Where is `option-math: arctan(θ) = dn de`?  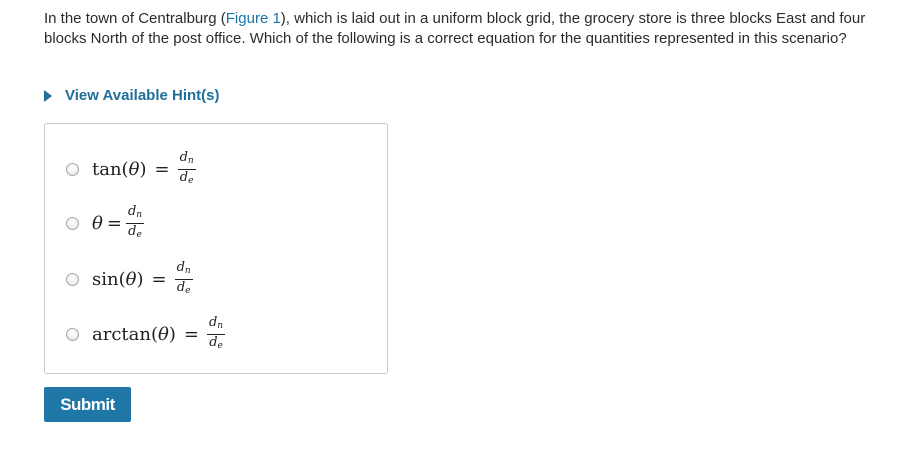 option-math: arctan(θ) = dn de is located at coordinates (159, 334).